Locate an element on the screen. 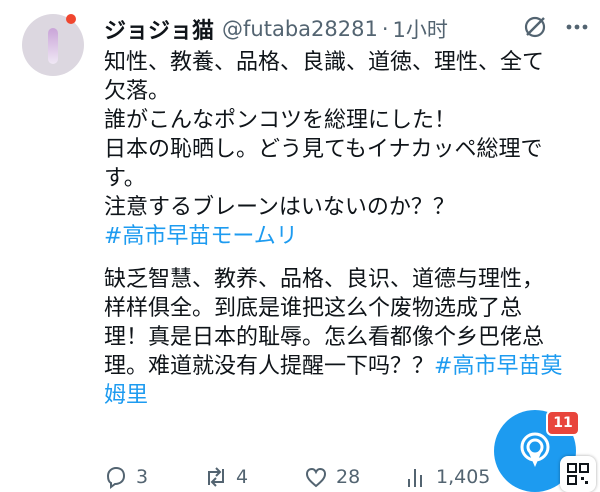 The image size is (600, 492). tweet-line: 注意するブレーンはいないのか？？ is located at coordinates (279, 207).